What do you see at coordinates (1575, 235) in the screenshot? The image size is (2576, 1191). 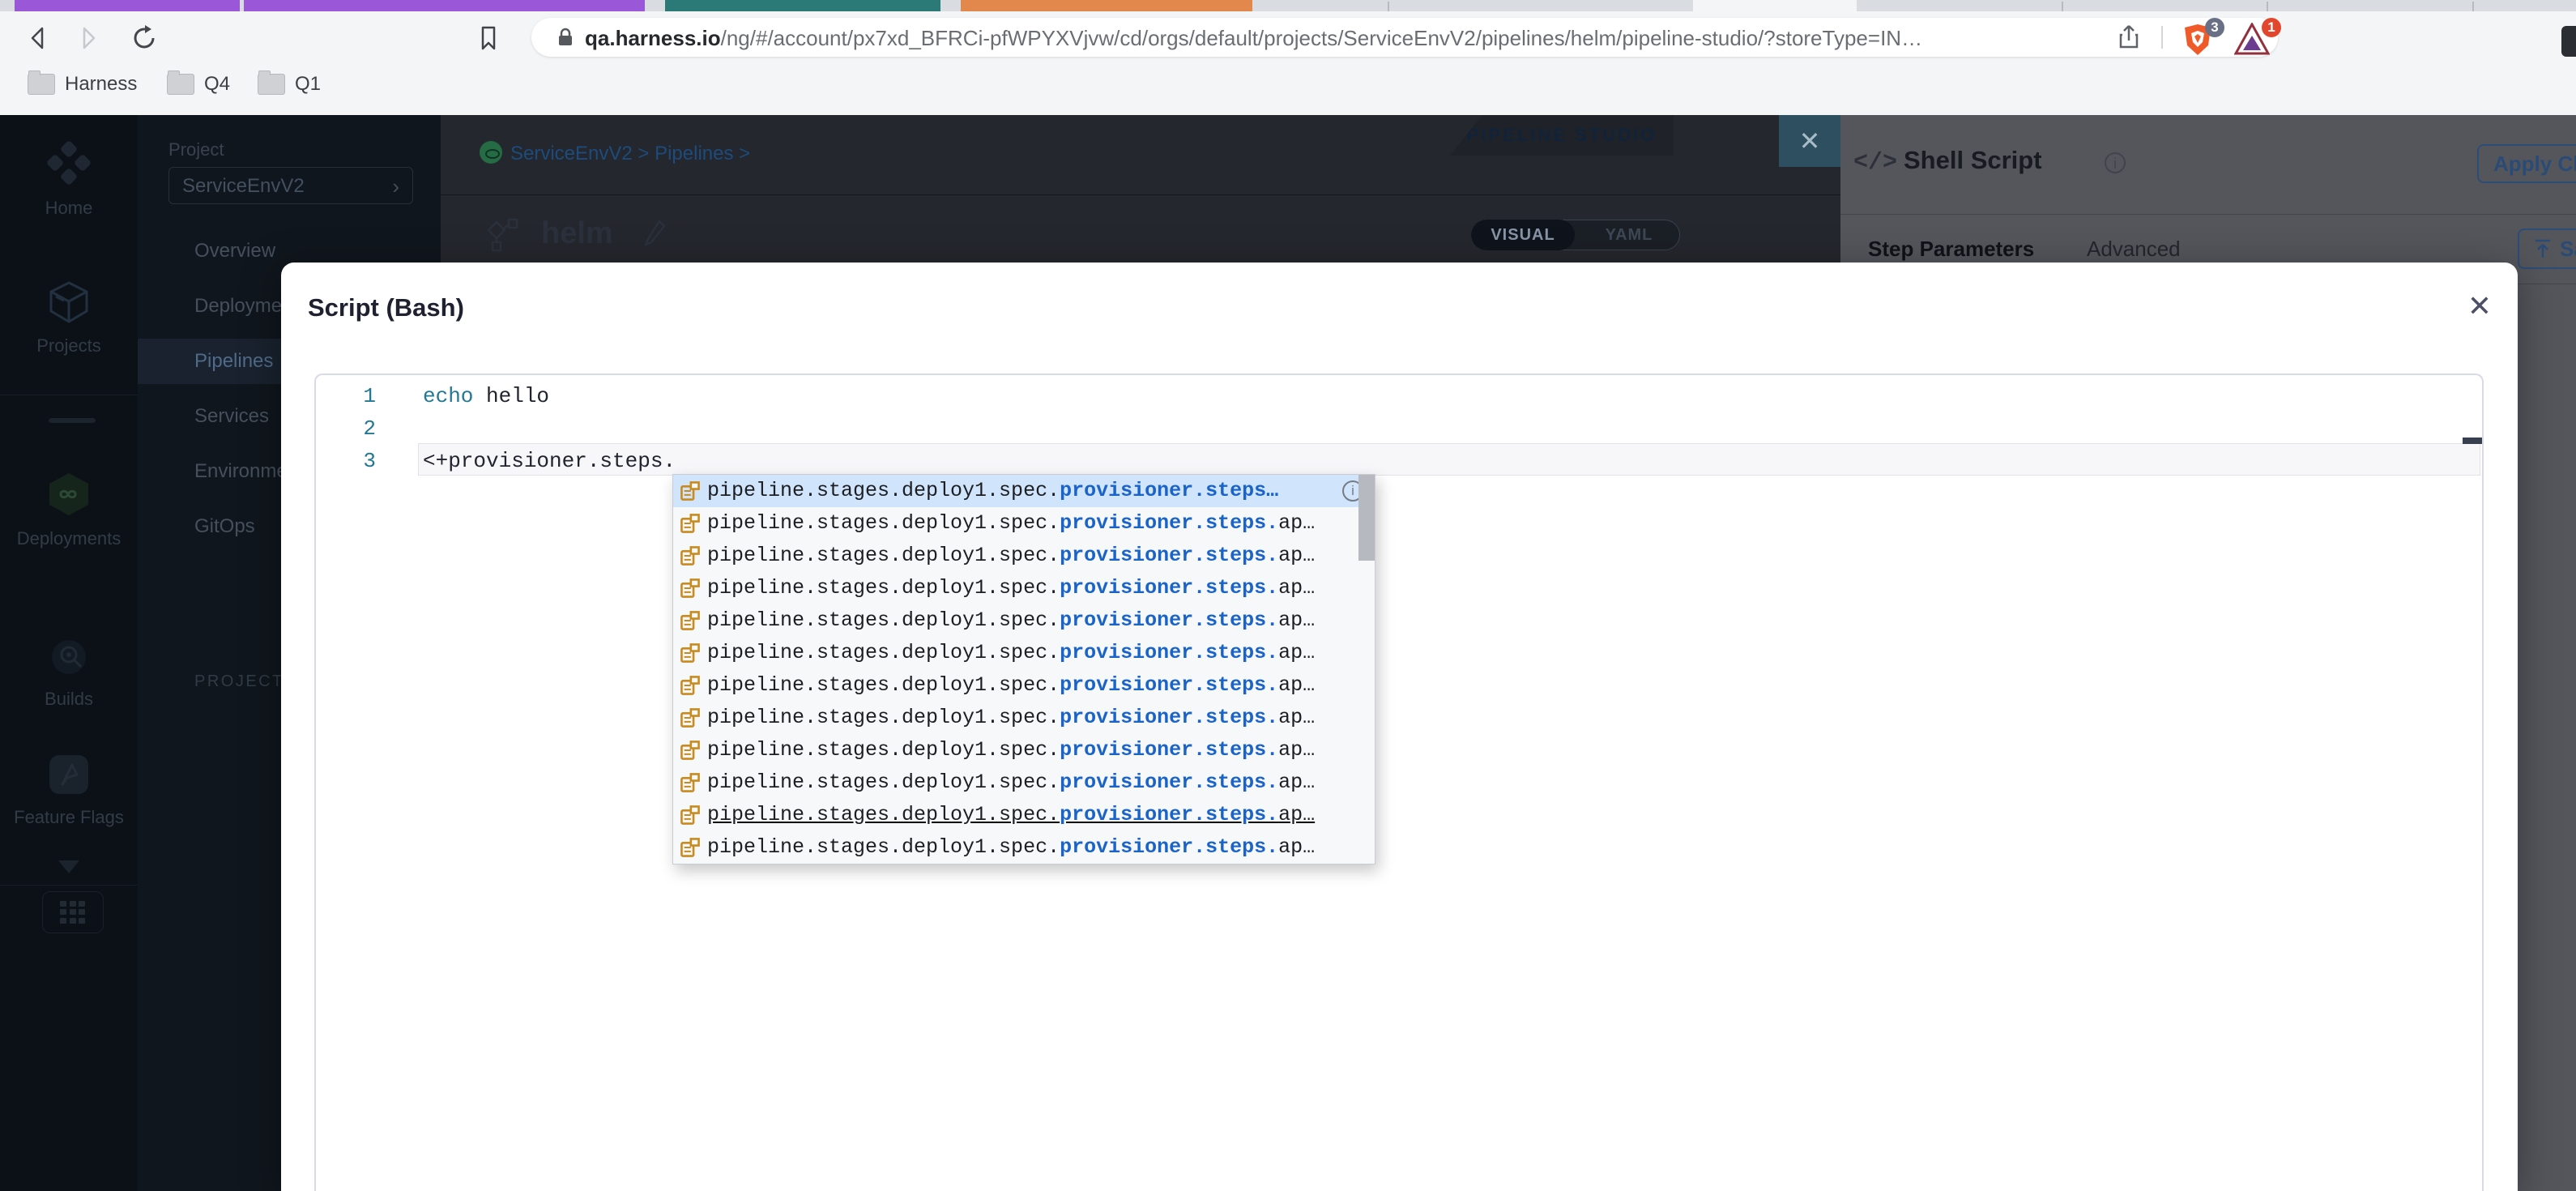 I see `visual-yaml-toggle: VISUAL YAML` at bounding box center [1575, 235].